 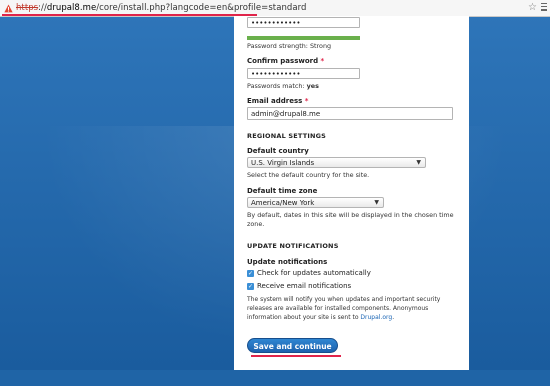 I want to click on check-updates-label: Check for updates automatically, so click(x=314, y=273).